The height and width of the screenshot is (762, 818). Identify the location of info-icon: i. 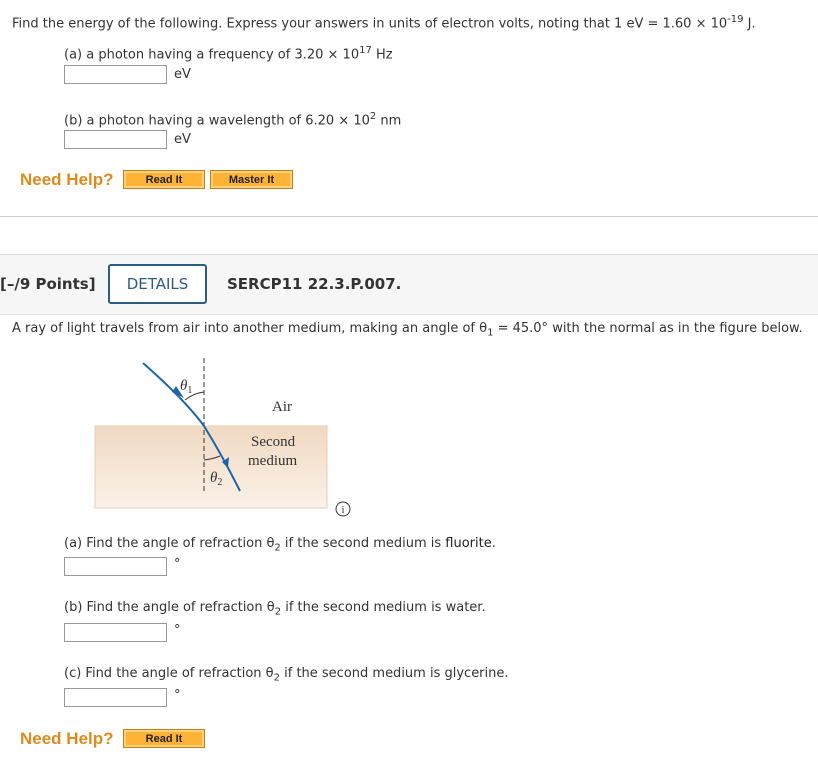
(343, 509).